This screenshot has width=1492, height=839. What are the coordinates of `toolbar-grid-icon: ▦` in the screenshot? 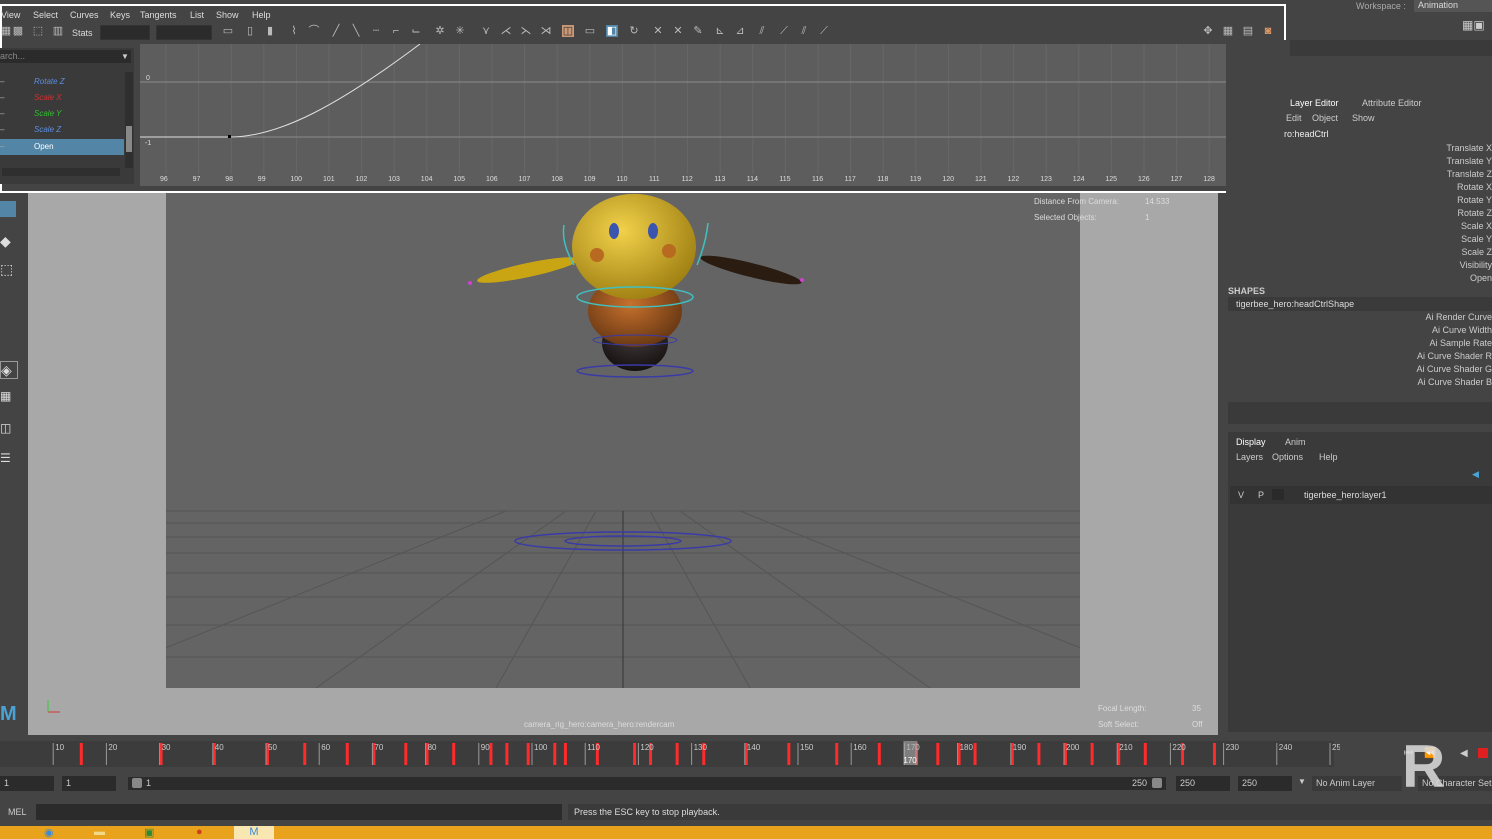 It's located at (6, 31).